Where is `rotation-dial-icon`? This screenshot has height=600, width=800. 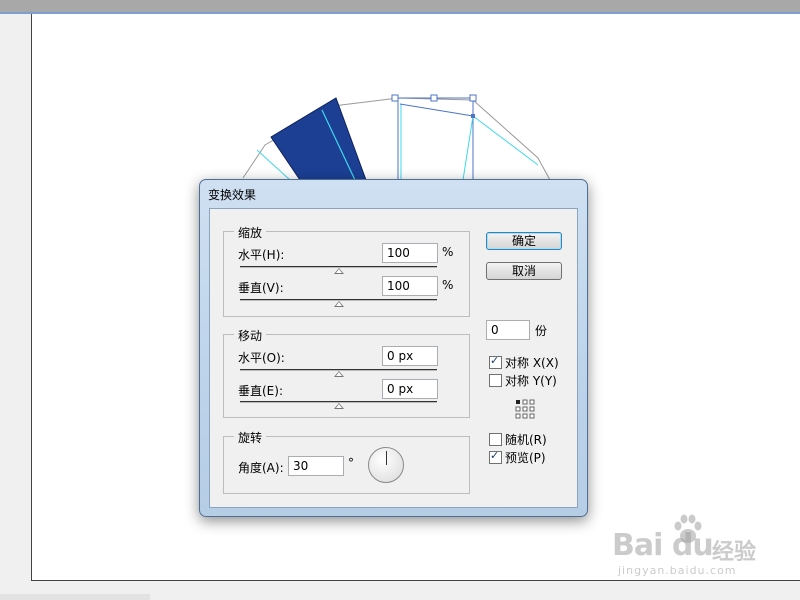 rotation-dial-icon is located at coordinates (386, 465).